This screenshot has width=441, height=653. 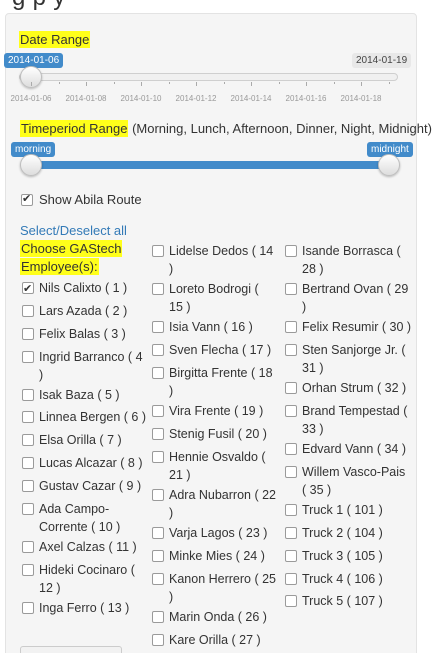 What do you see at coordinates (221, 382) in the screenshot?
I see `employee-label: Birgitta Frente ( 18)` at bounding box center [221, 382].